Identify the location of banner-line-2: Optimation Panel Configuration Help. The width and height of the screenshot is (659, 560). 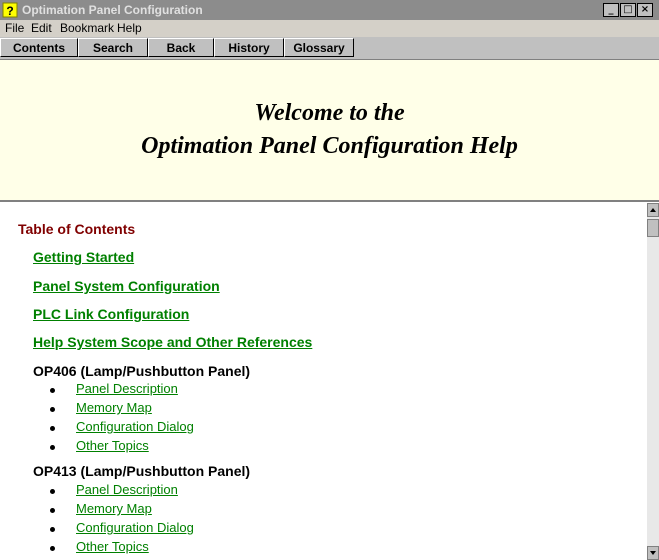
(329, 146).